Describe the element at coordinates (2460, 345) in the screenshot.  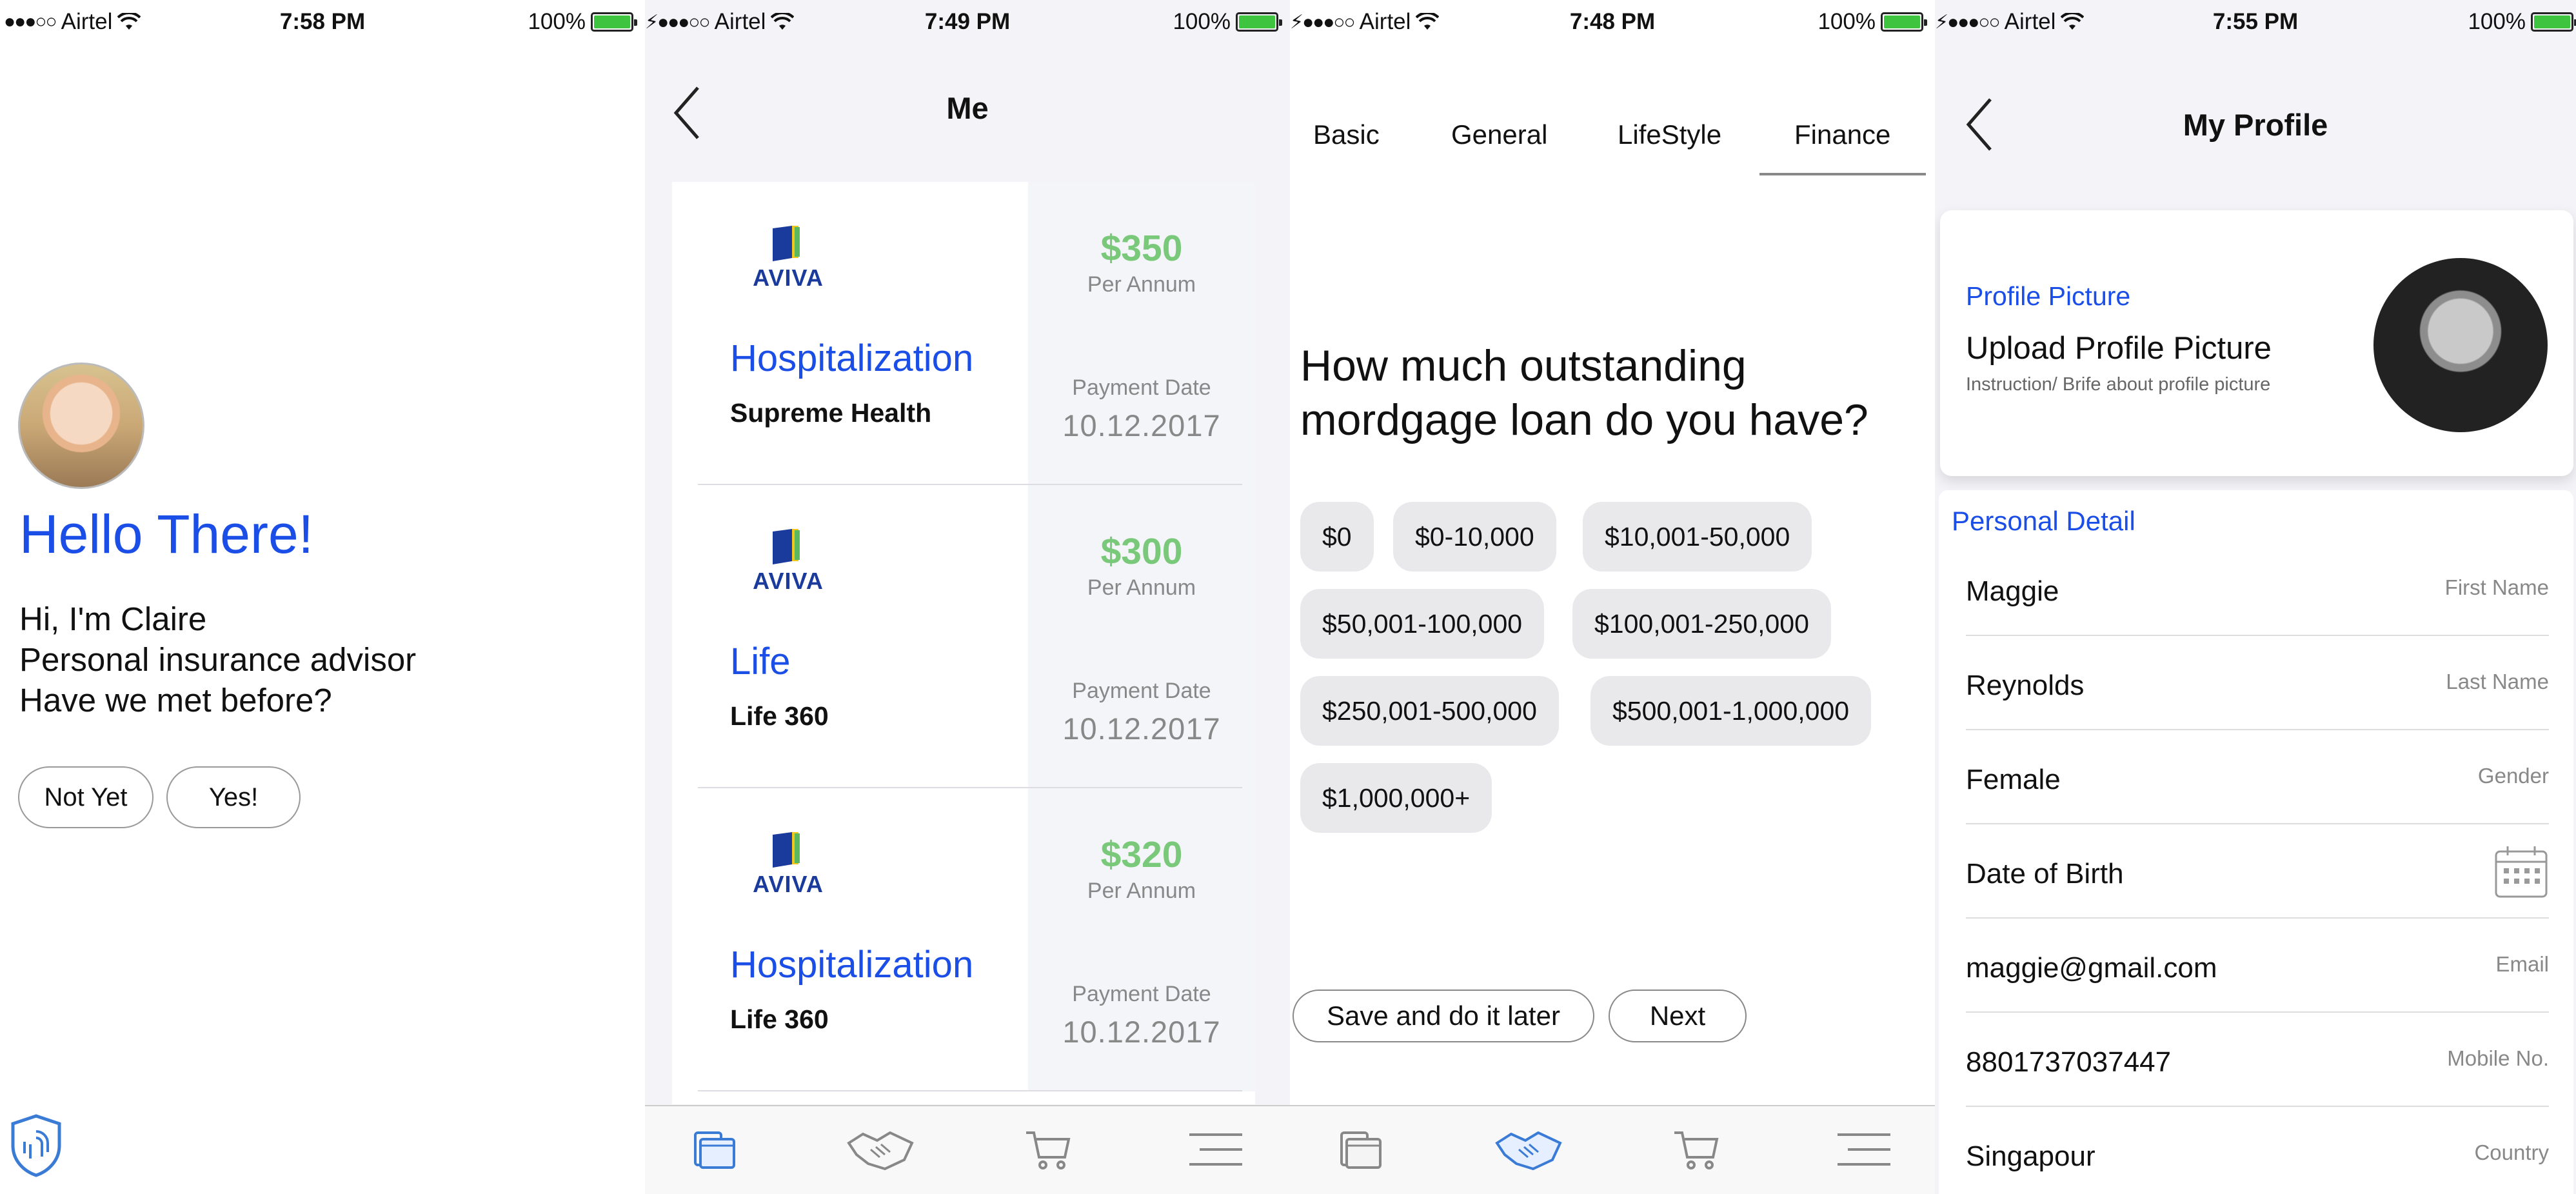
I see `profile-avatar` at that location.